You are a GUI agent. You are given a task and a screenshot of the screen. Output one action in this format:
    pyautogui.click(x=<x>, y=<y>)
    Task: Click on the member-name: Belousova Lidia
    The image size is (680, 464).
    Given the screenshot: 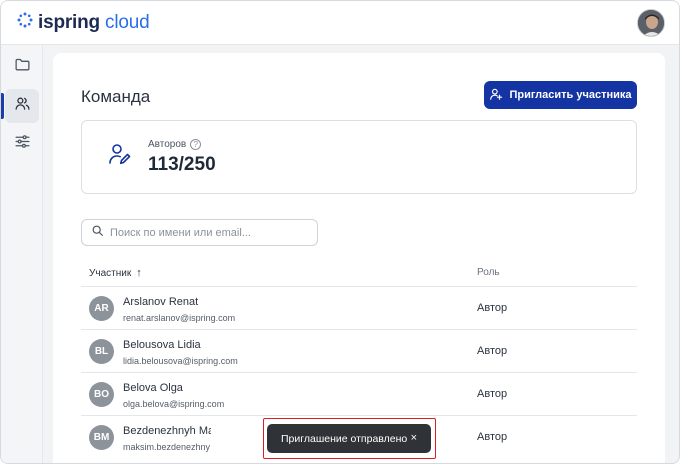 What is the action you would take?
    pyautogui.click(x=162, y=345)
    